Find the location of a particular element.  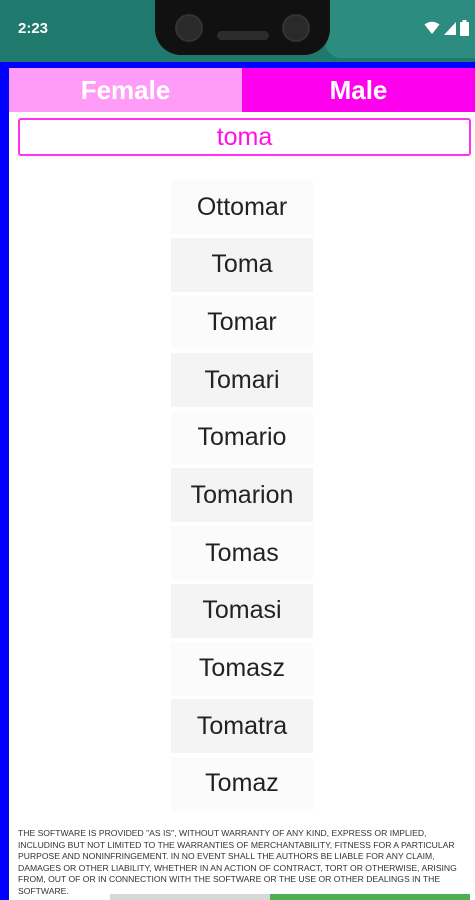

speaker-grille is located at coordinates (243, 35).